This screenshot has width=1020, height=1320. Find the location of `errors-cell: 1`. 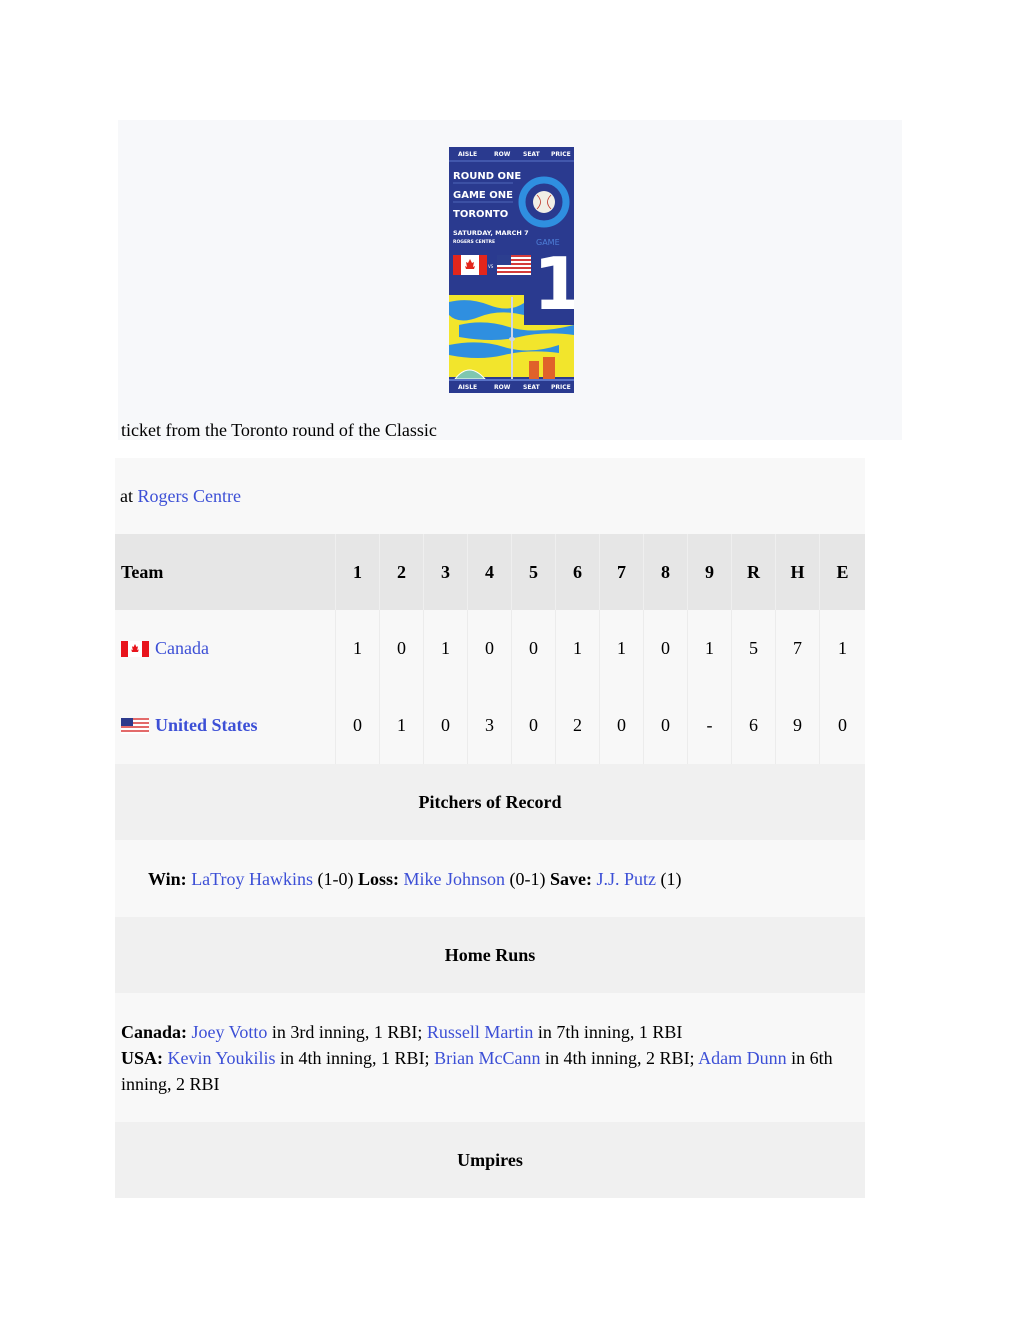

errors-cell: 1 is located at coordinates (842, 648).